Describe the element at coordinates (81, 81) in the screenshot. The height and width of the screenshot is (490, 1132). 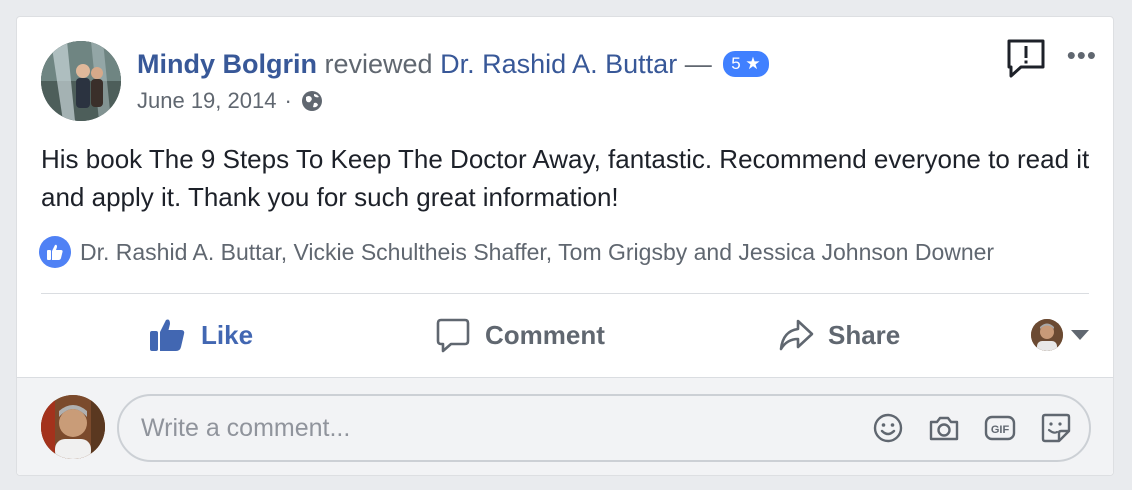
I see `reviewer-avatar` at that location.